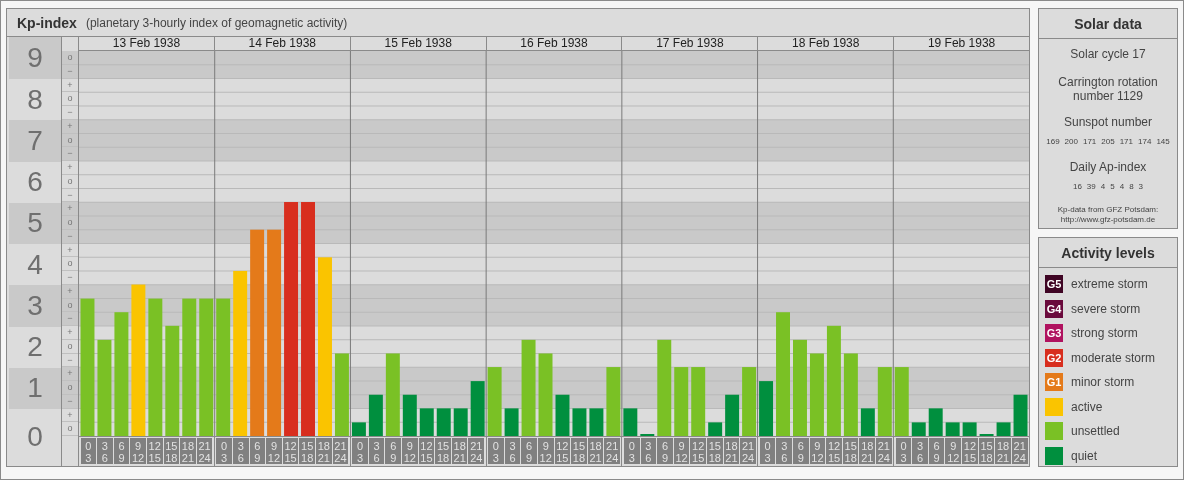  Describe the element at coordinates (689, 43) in the screenshot. I see `date-header: 17 Feb 1938` at that location.